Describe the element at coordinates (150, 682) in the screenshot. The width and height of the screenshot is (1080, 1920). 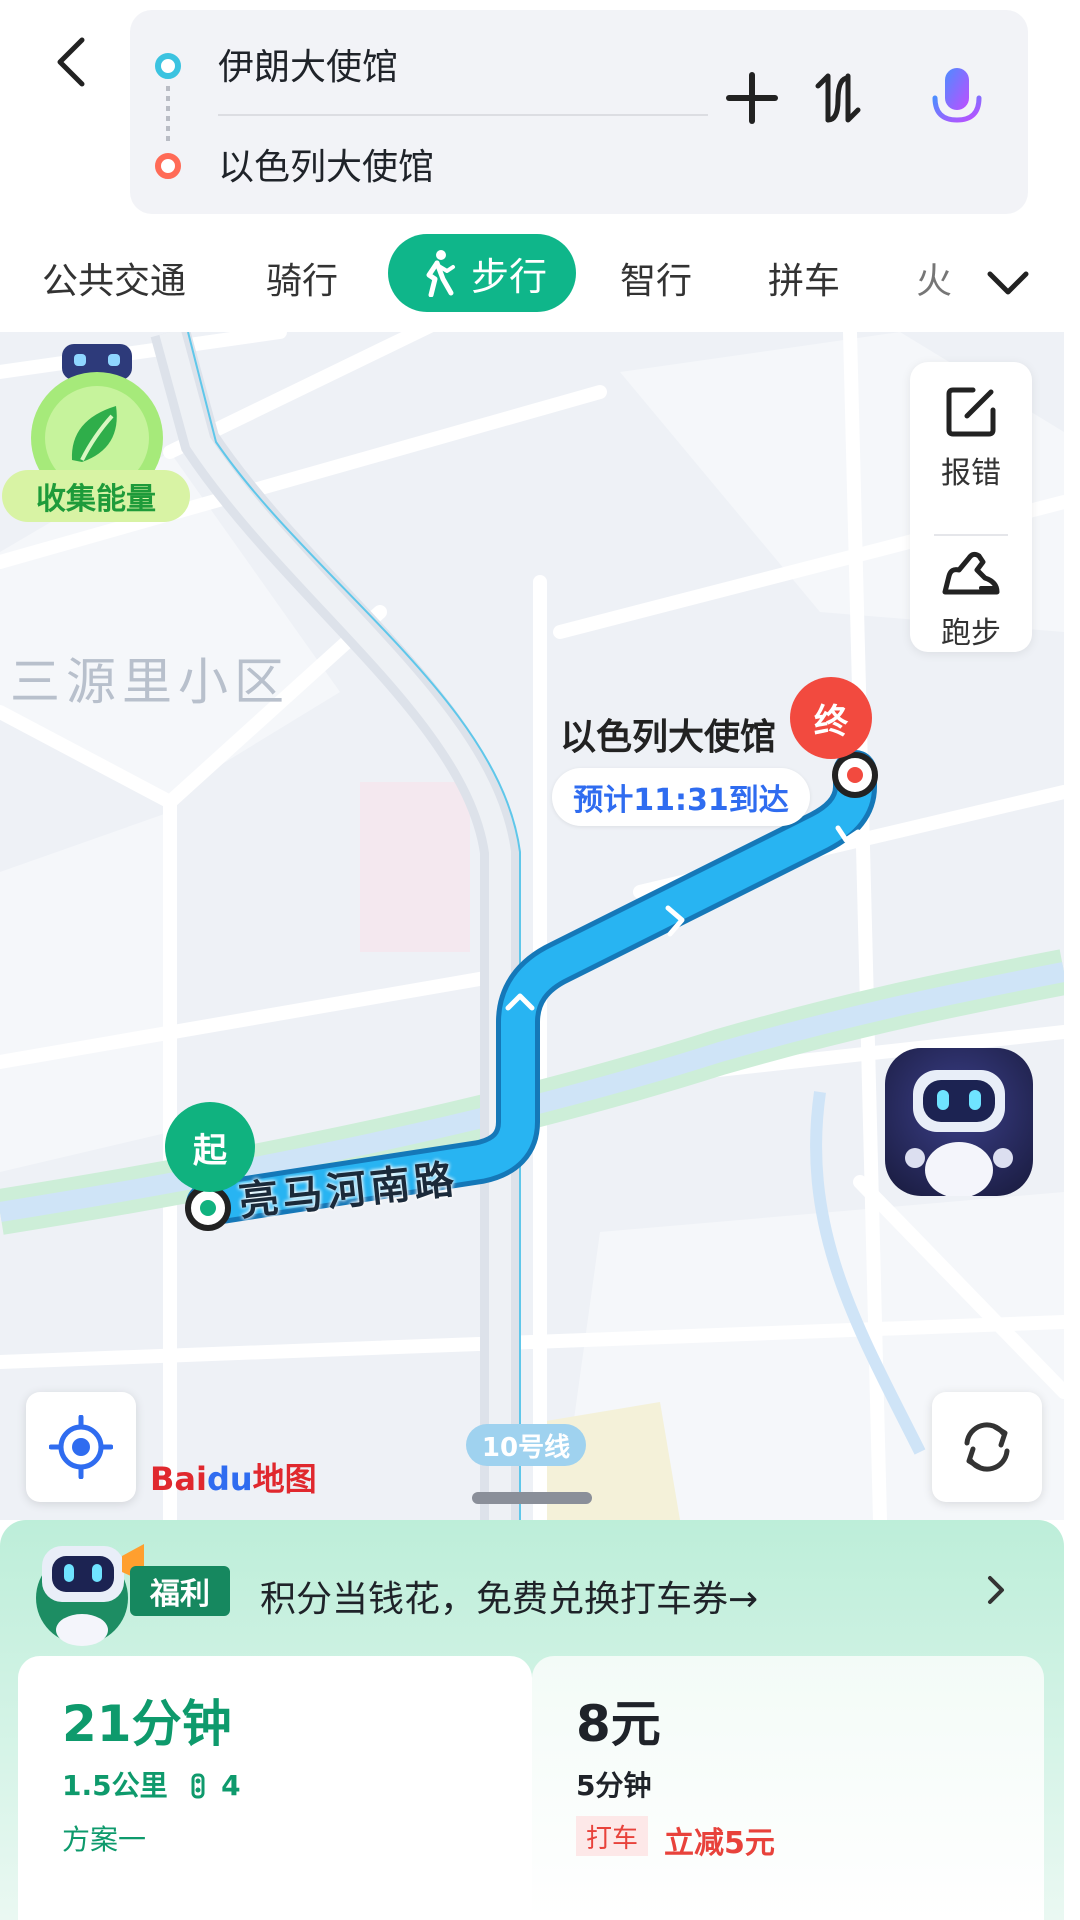
I see `district-label: 三源里小区` at that location.